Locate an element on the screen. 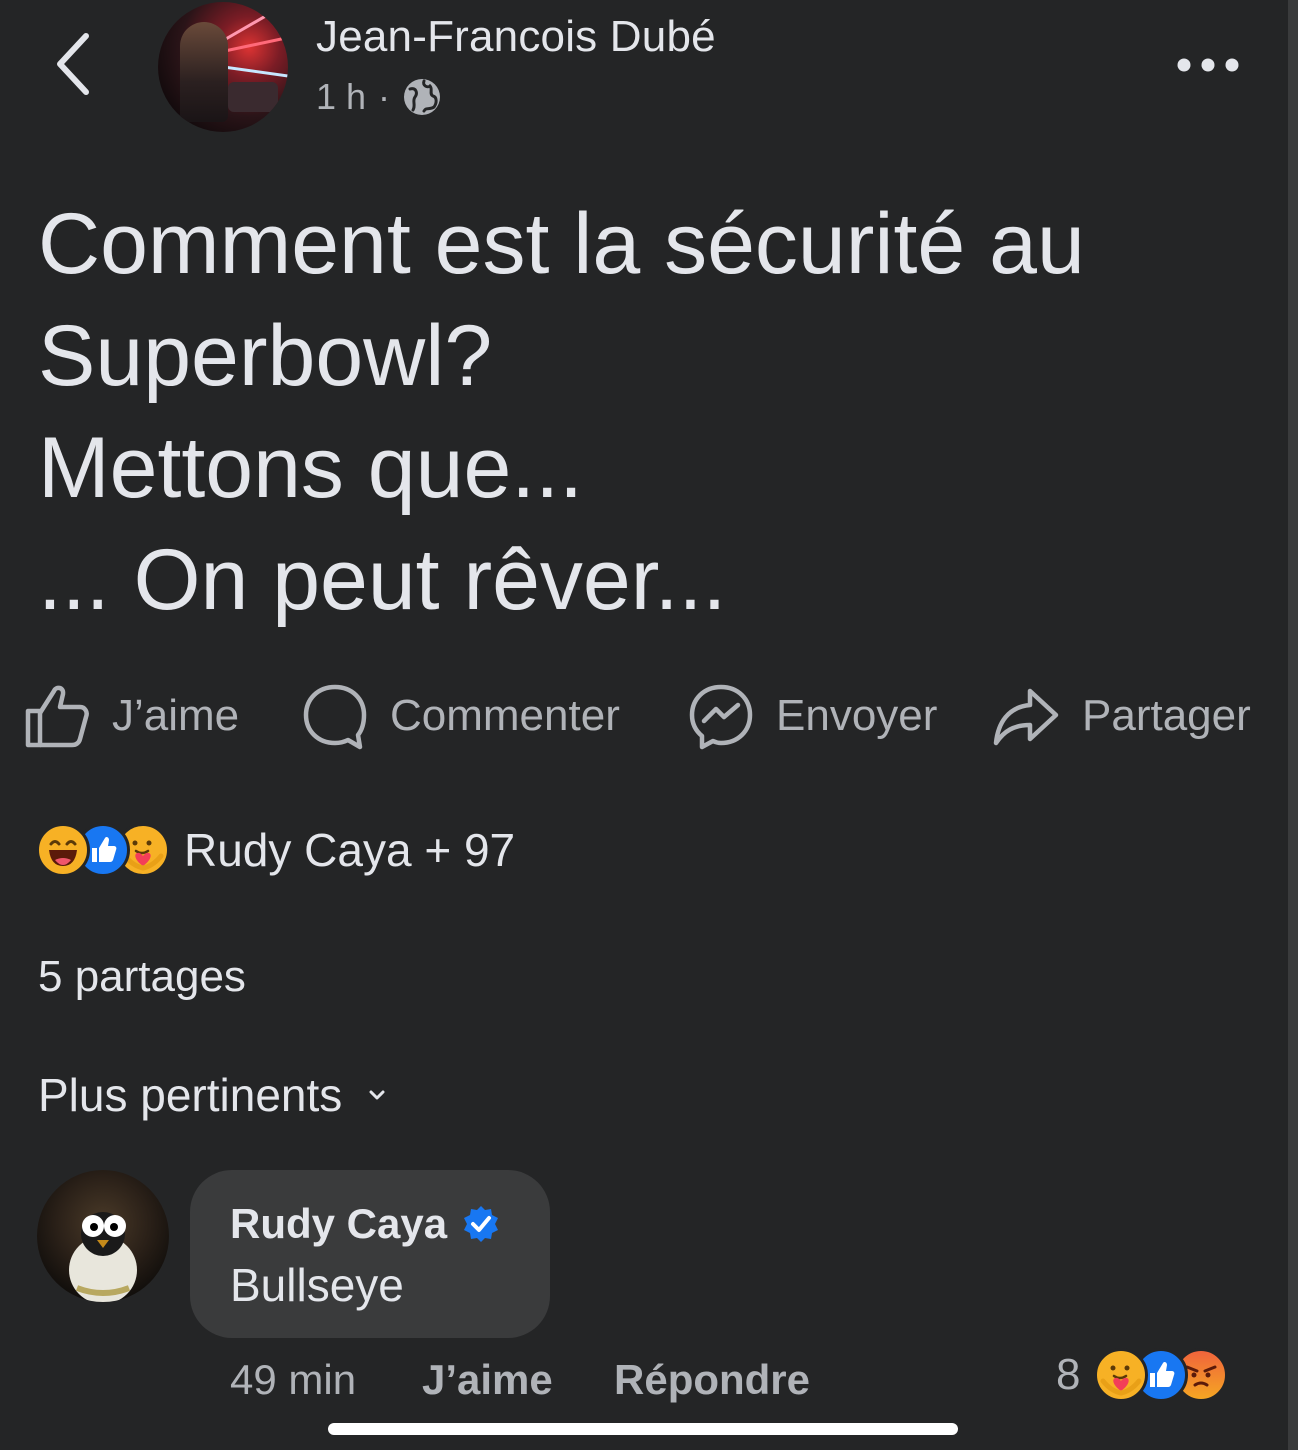 This screenshot has width=1298, height=1450. comment-label: Commenter is located at coordinates (505, 715).